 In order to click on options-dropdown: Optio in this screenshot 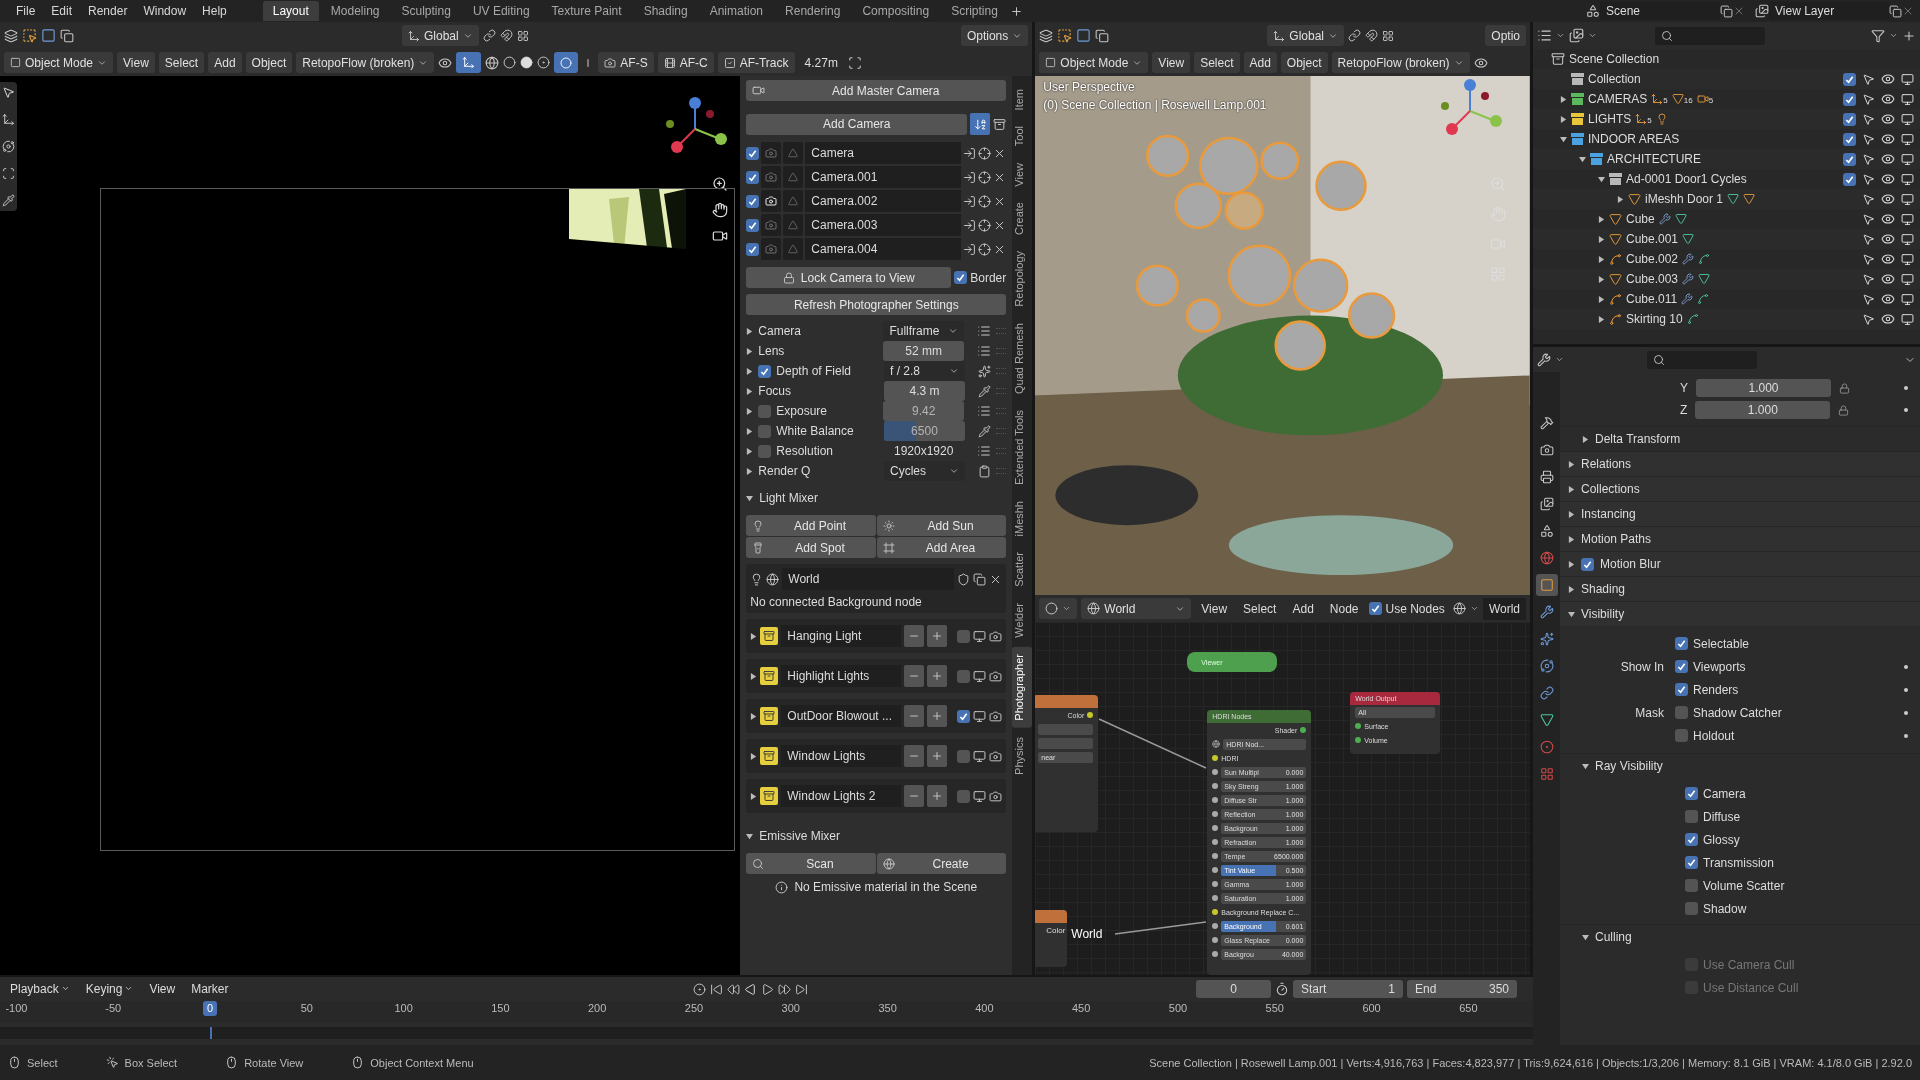, I will do `click(1505, 35)`.